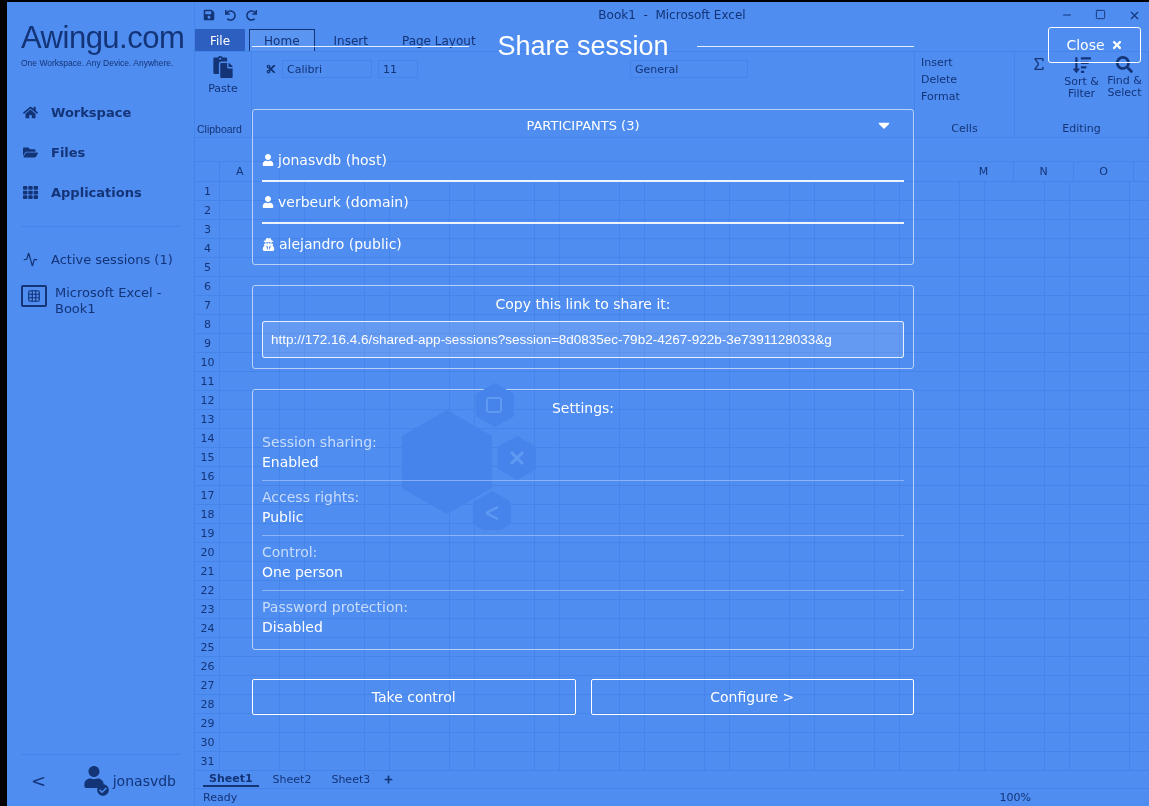  I want to click on zoom-level: 100%, so click(1015, 797).